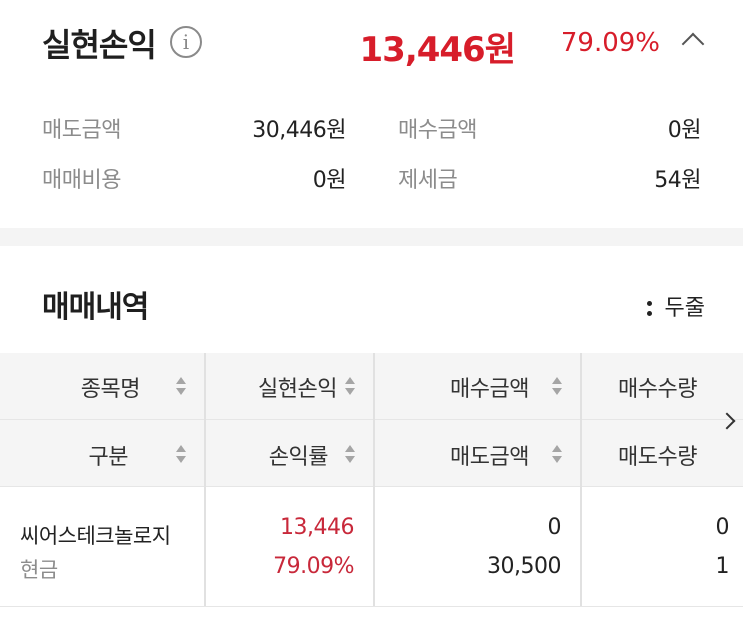  Describe the element at coordinates (39, 570) in the screenshot. I see `trade-type: 현금` at that location.